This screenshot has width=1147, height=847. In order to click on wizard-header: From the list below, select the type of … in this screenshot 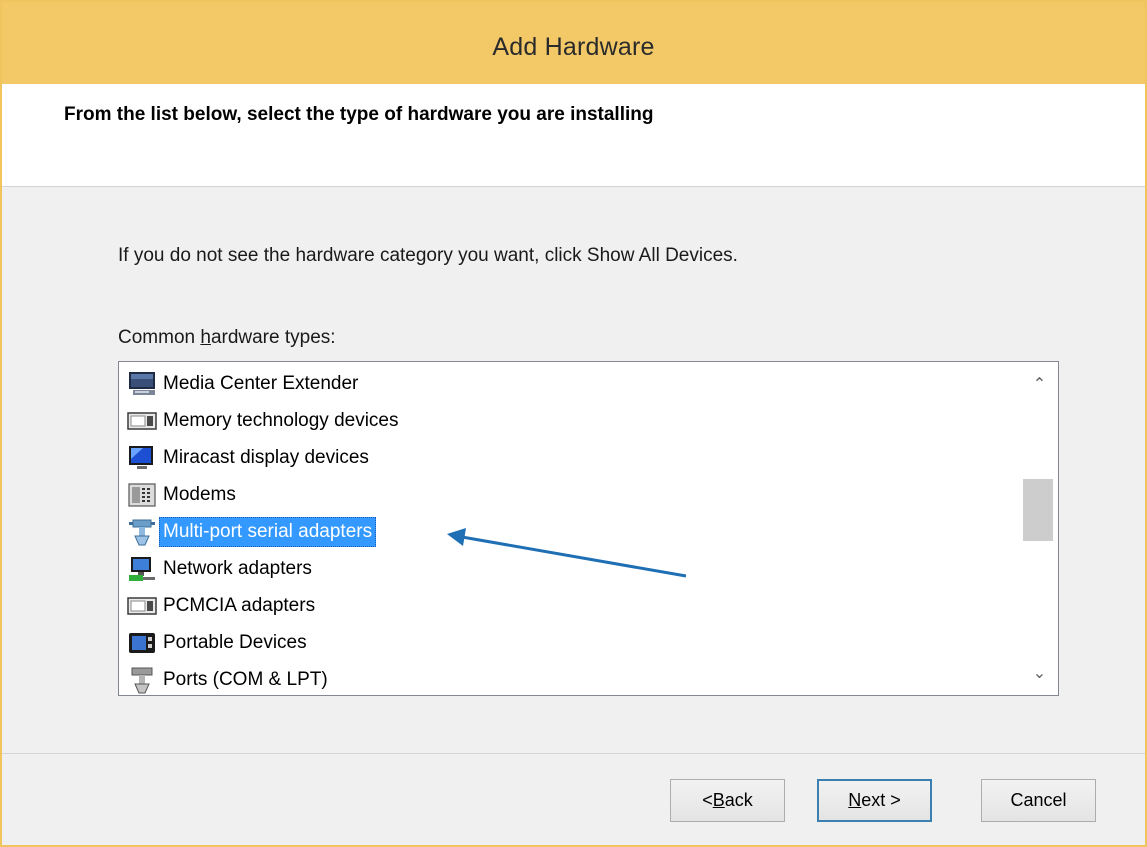, I will do `click(573, 135)`.